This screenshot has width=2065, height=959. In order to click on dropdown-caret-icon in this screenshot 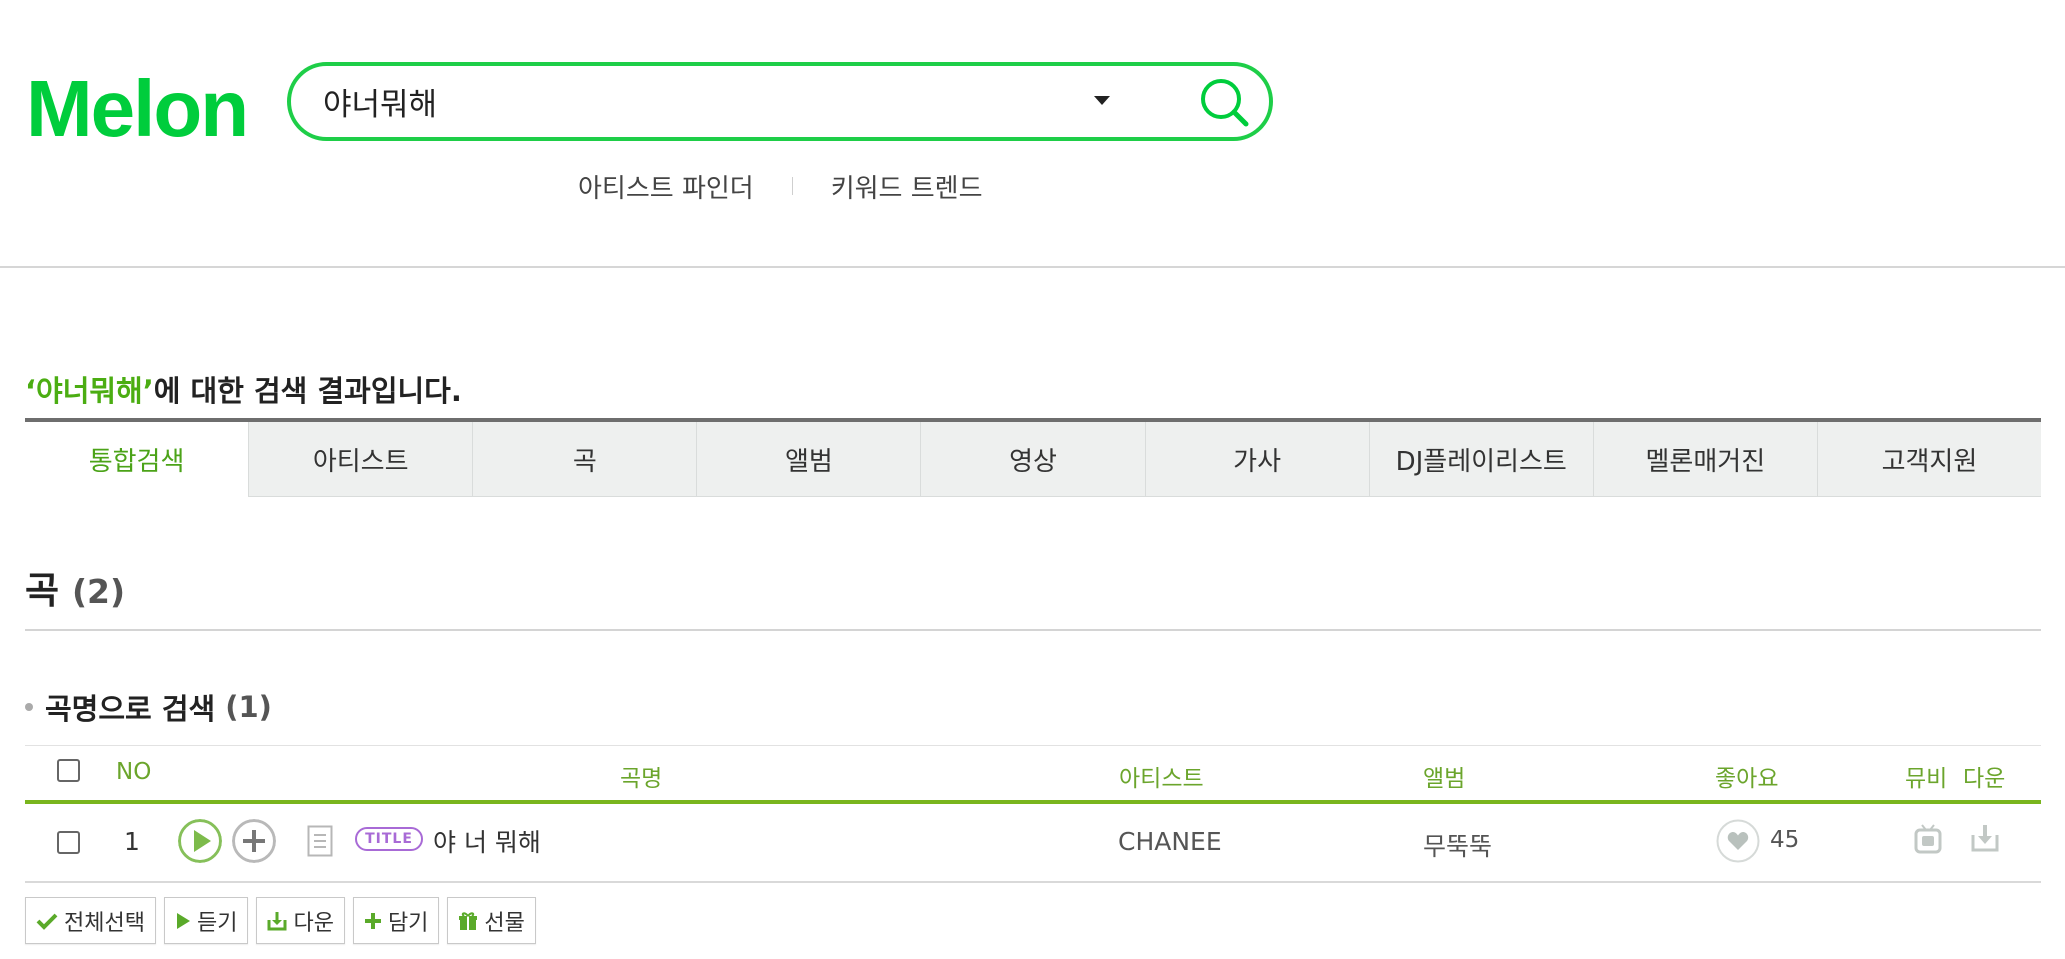, I will do `click(1102, 100)`.